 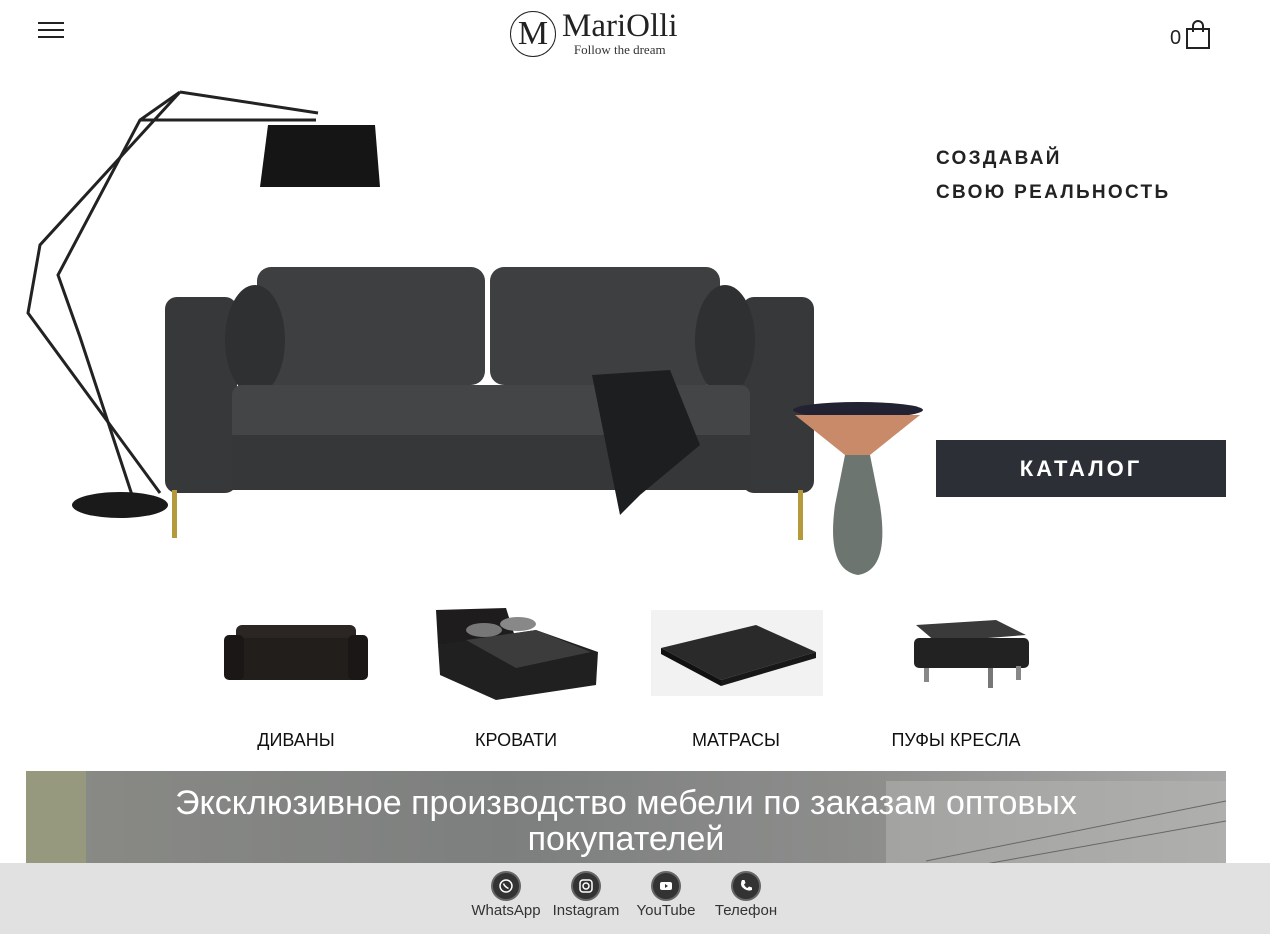 I want to click on bottom-contact-bar: WhatsApp Instagram YouTube Телефон, so click(x=635, y=898).